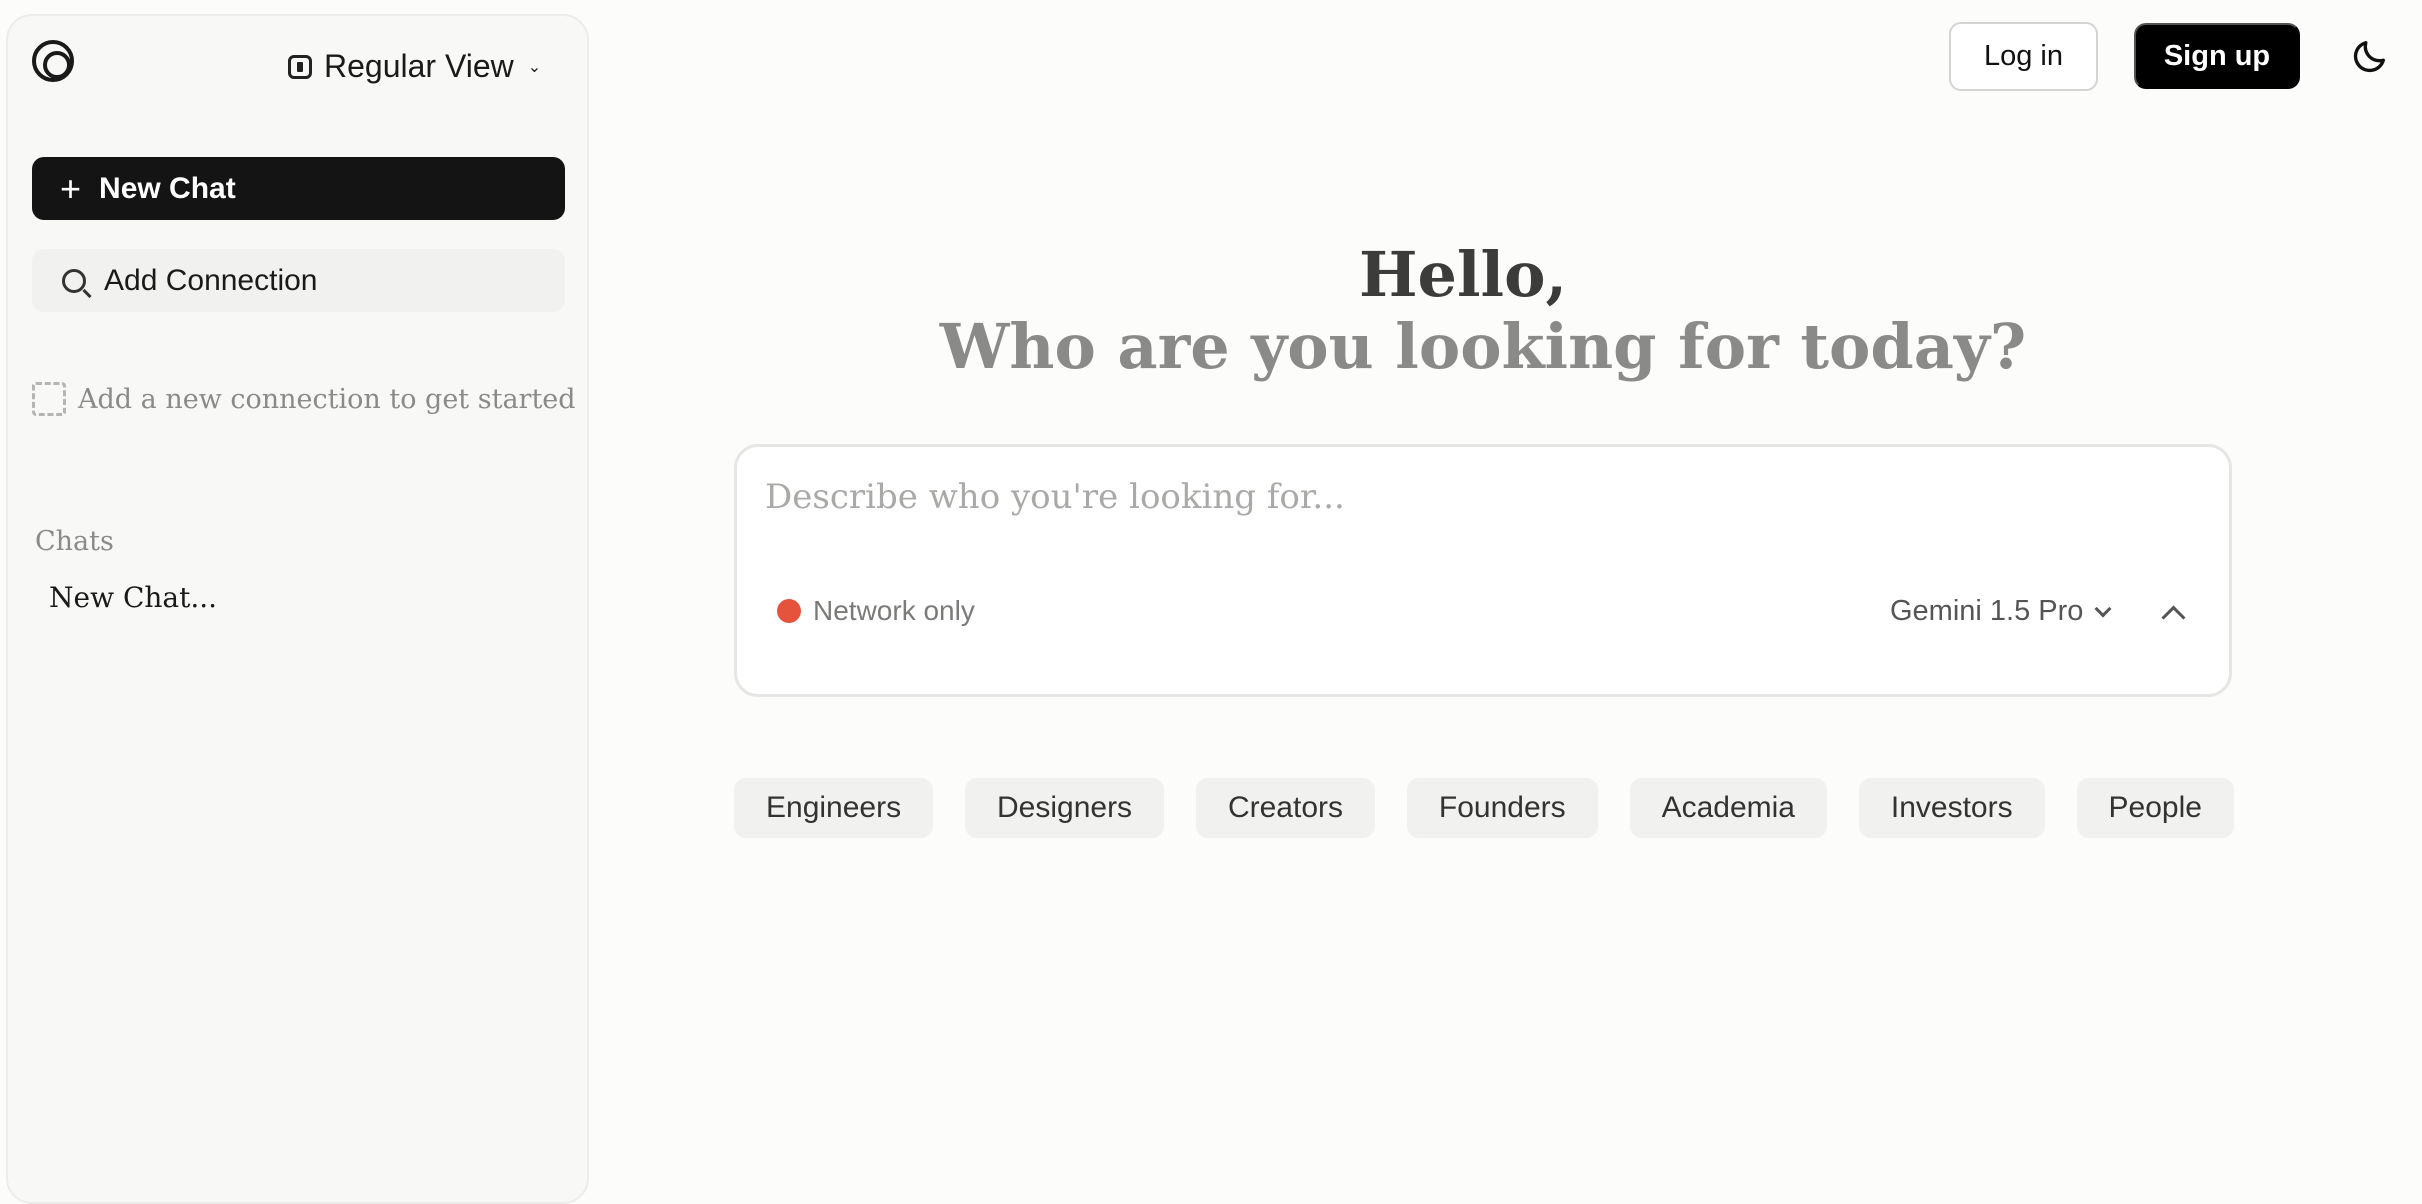  I want to click on chip-creators: Creators, so click(1285, 808).